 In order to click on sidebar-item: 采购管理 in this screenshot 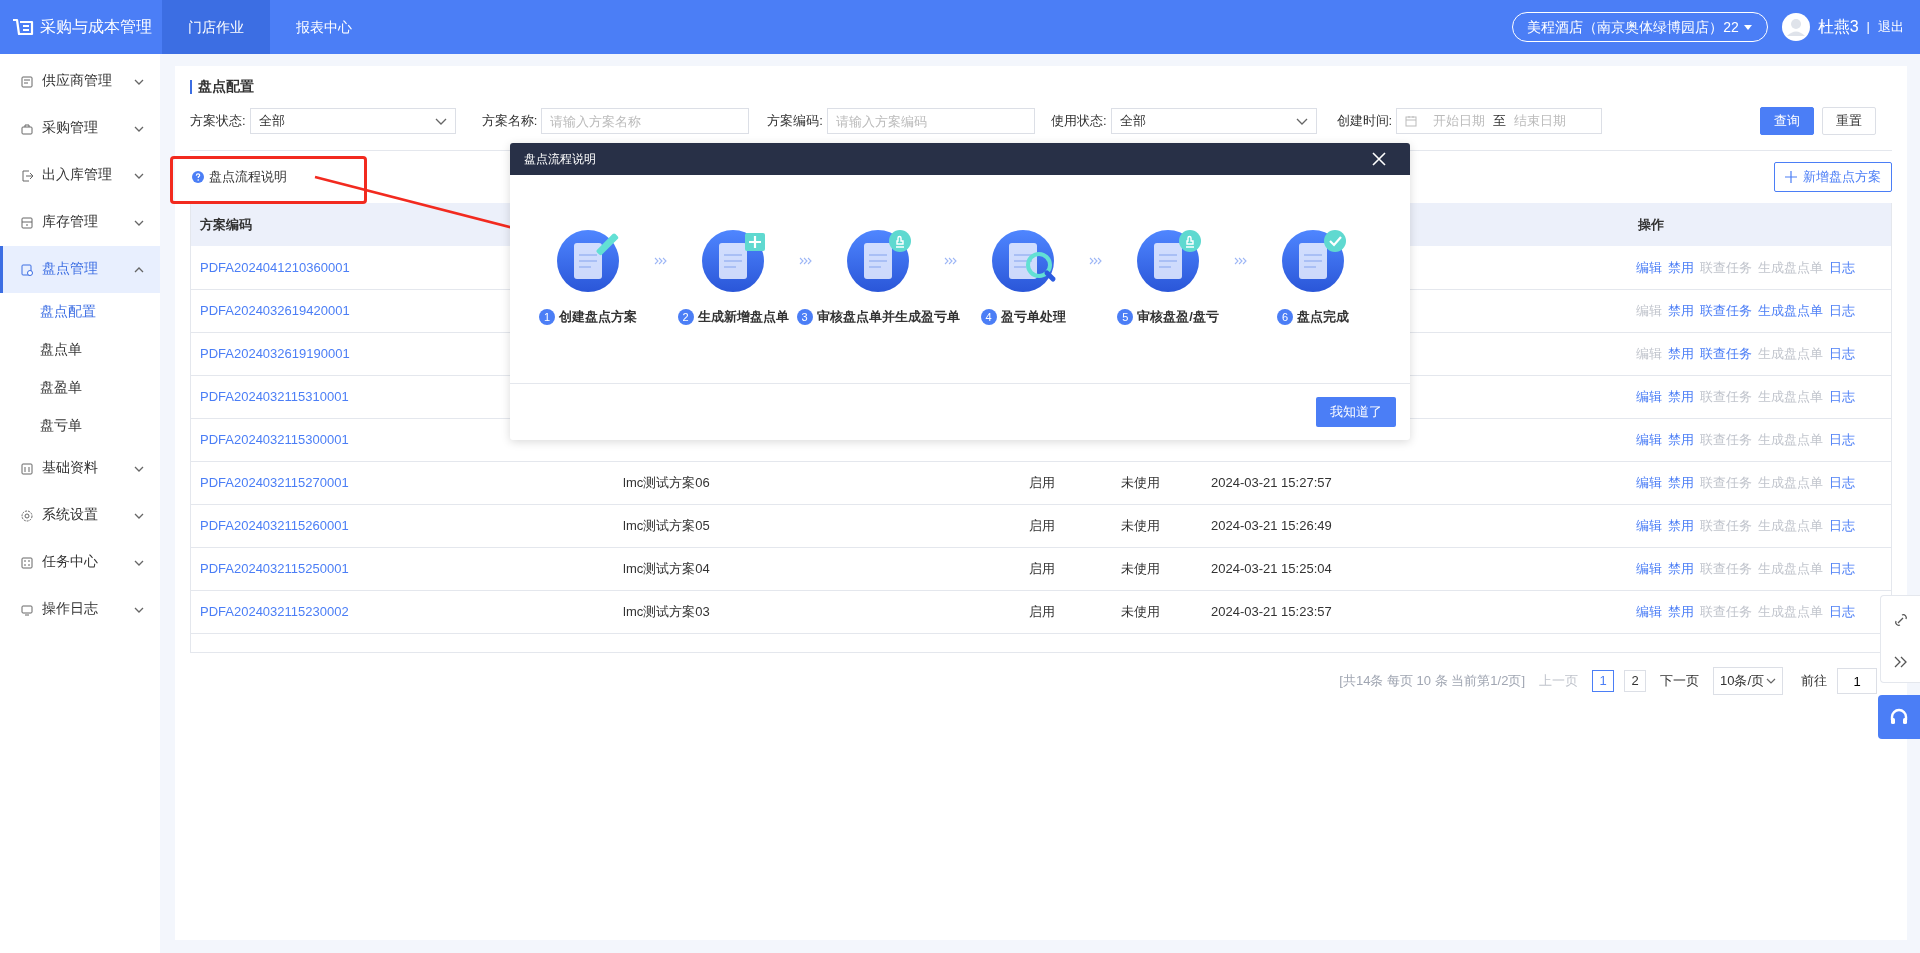, I will do `click(80, 128)`.